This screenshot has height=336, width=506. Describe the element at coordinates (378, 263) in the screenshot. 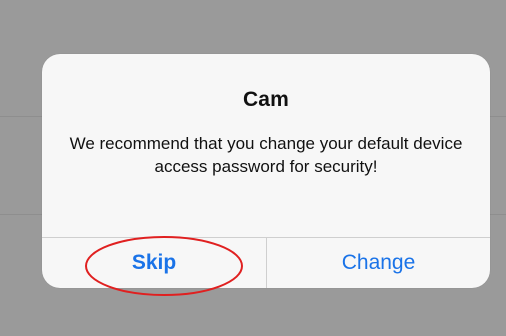

I see `change-button: Change` at that location.